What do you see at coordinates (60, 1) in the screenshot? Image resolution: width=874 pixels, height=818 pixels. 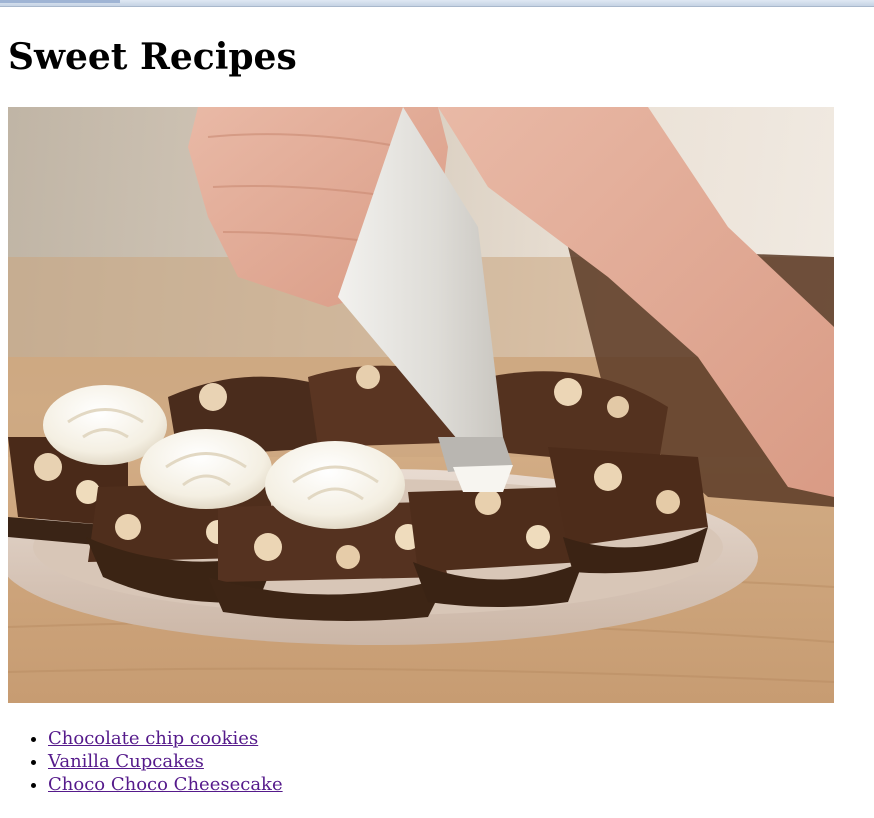 I see `browser-tab-edge` at bounding box center [60, 1].